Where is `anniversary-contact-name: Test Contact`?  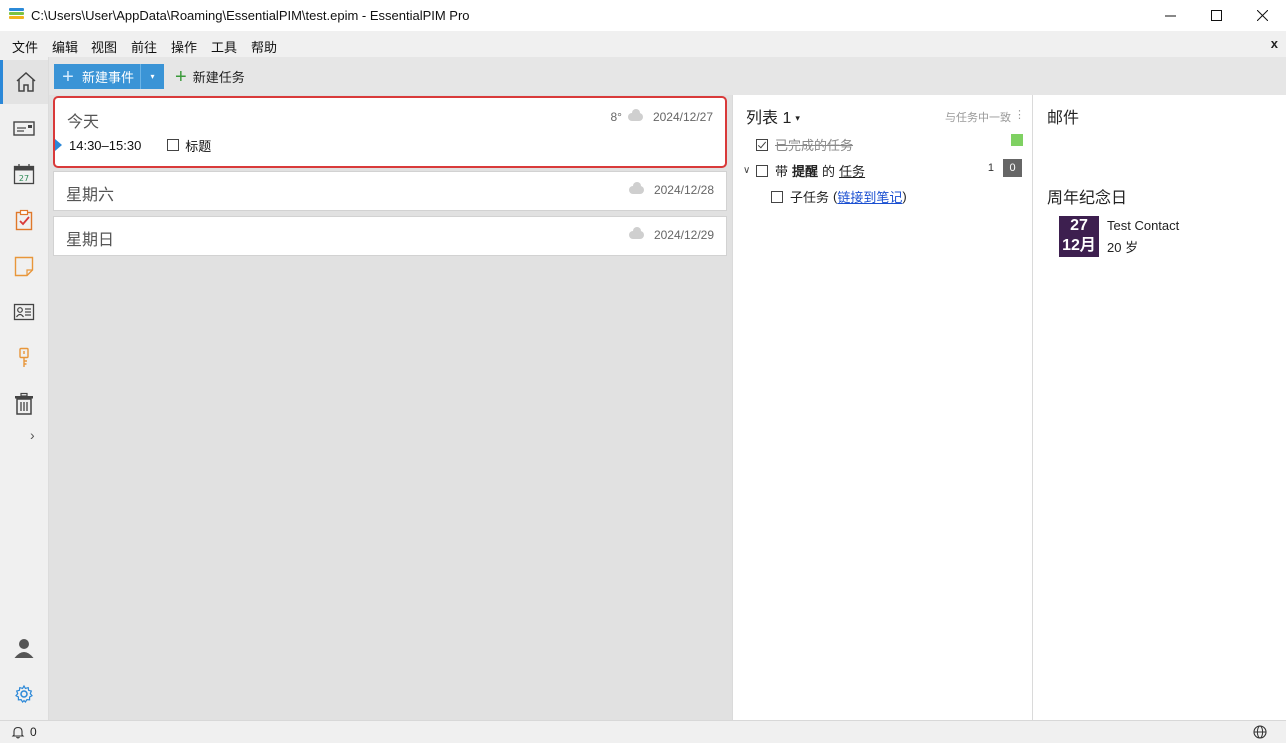 anniversary-contact-name: Test Contact is located at coordinates (1143, 225).